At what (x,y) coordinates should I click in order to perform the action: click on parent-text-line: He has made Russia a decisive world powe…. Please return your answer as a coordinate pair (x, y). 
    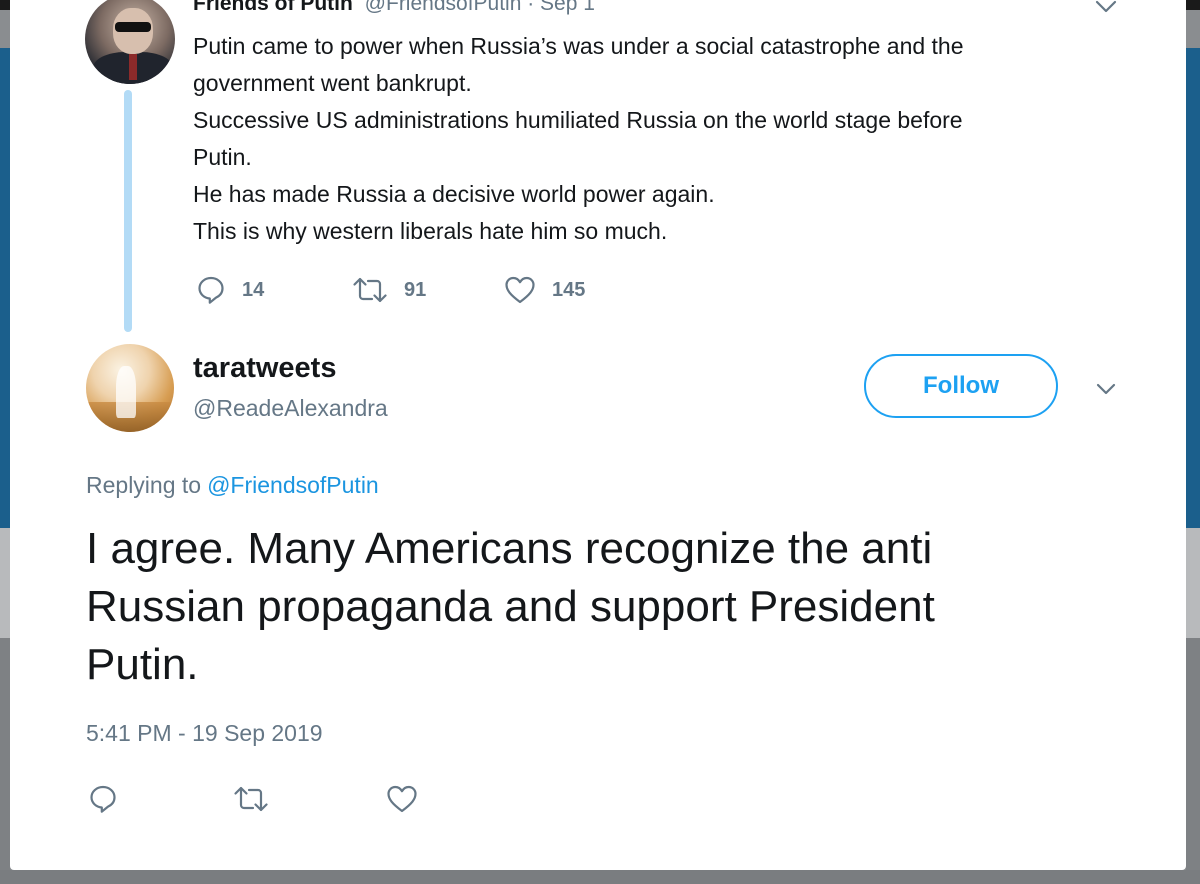
    Looking at the image, I should click on (454, 194).